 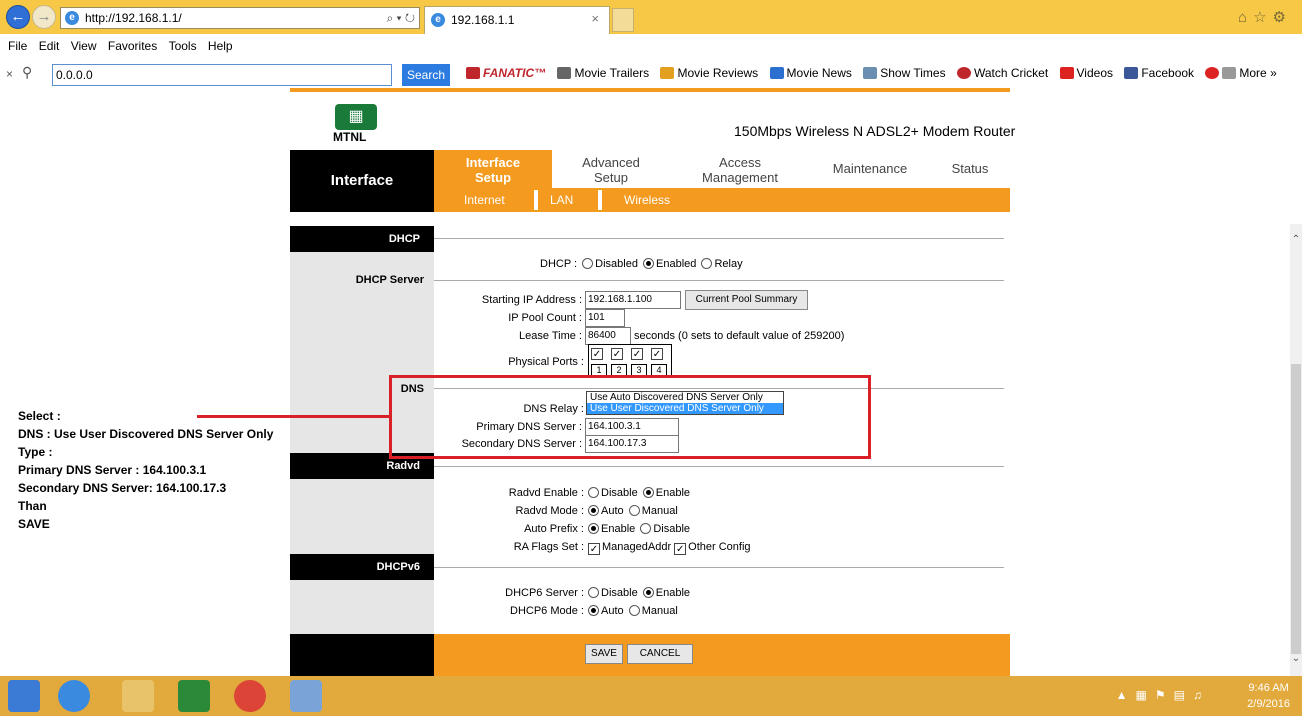 What do you see at coordinates (707, 263) in the screenshot?
I see `radio-dhcp-relay` at bounding box center [707, 263].